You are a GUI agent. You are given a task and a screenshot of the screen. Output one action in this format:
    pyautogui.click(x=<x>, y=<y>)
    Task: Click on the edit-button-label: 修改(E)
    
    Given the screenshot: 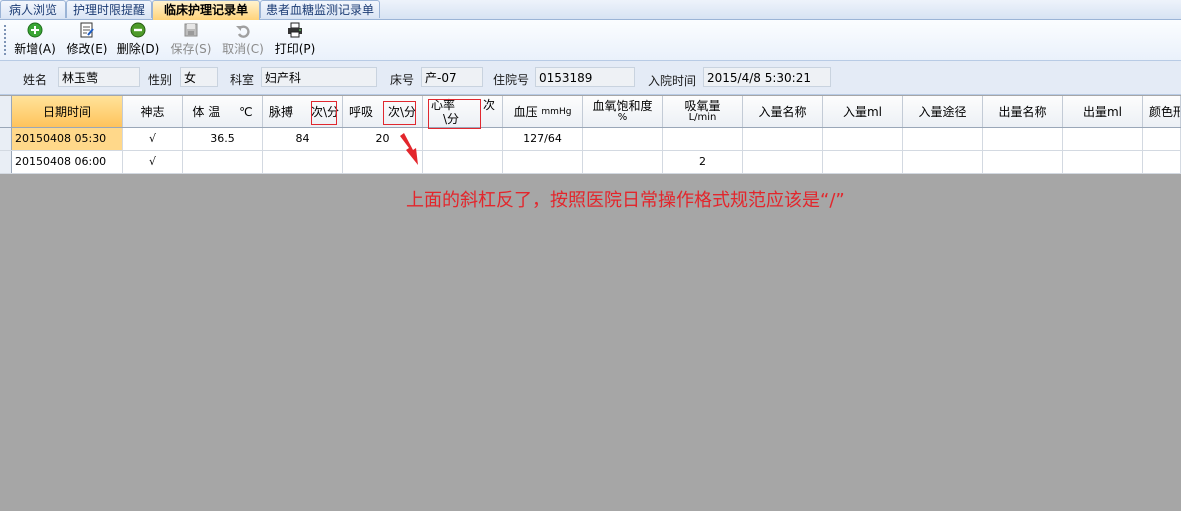 What is the action you would take?
    pyautogui.click(x=87, y=49)
    